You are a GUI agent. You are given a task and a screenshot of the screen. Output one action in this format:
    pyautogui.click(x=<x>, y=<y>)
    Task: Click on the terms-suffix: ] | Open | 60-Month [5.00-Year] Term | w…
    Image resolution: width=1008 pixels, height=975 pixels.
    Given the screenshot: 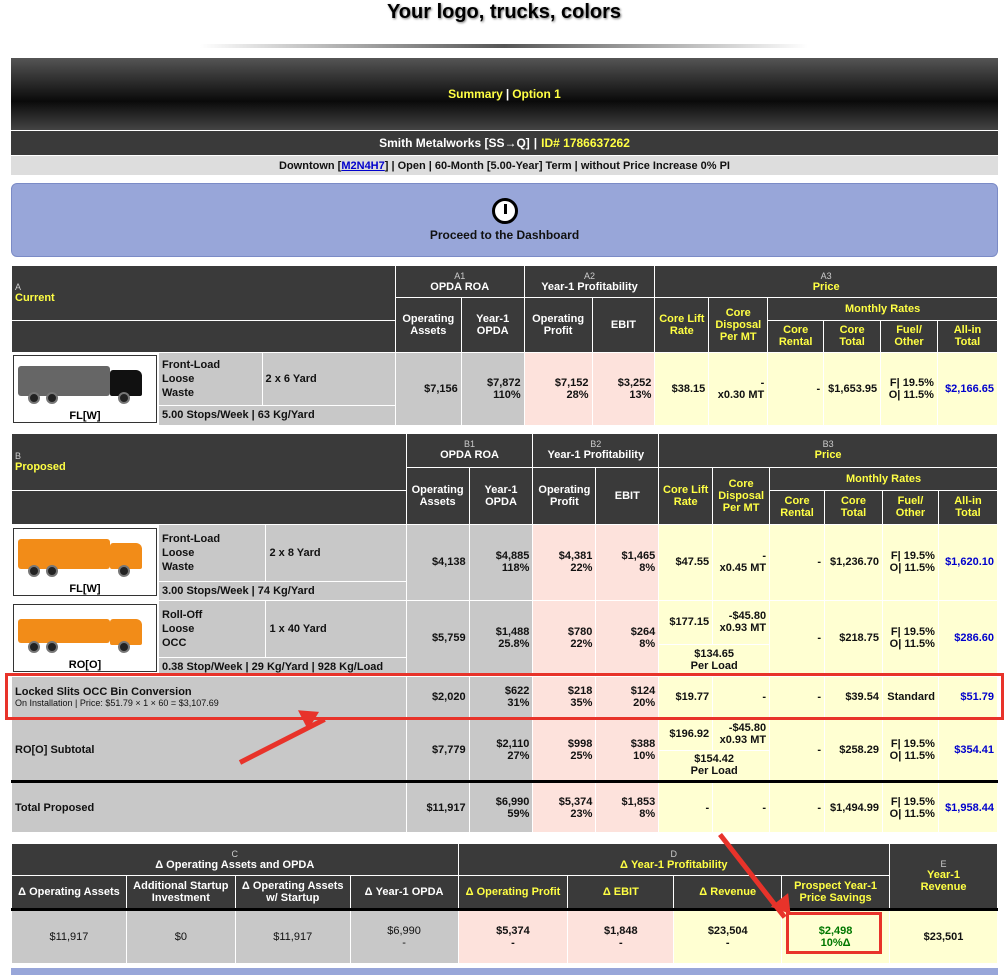 What is the action you would take?
    pyautogui.click(x=557, y=165)
    